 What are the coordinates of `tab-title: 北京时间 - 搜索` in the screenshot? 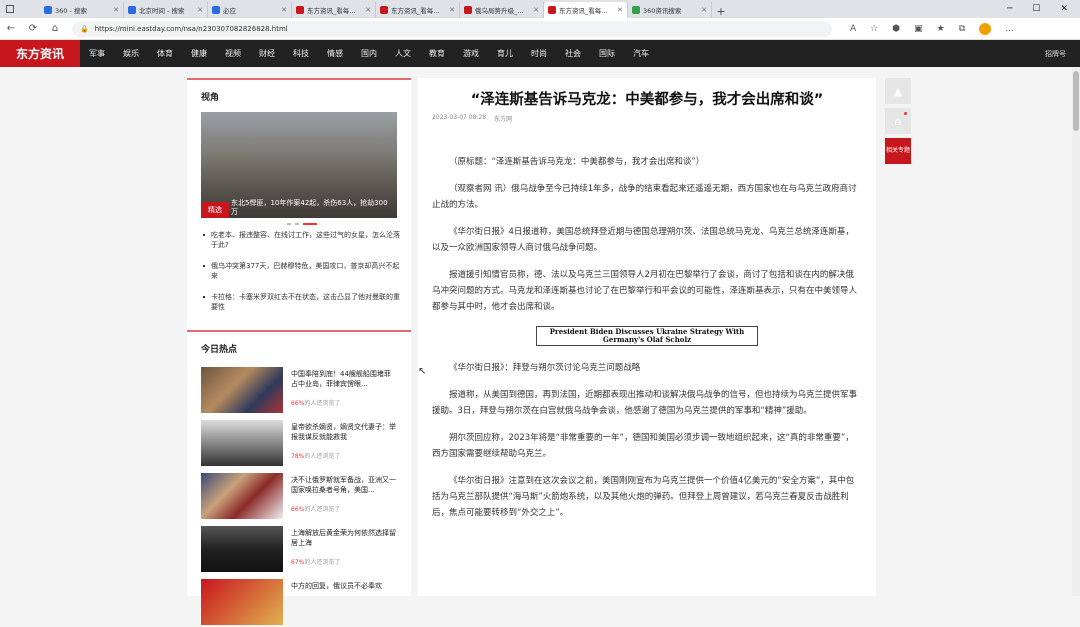 It's located at (162, 11).